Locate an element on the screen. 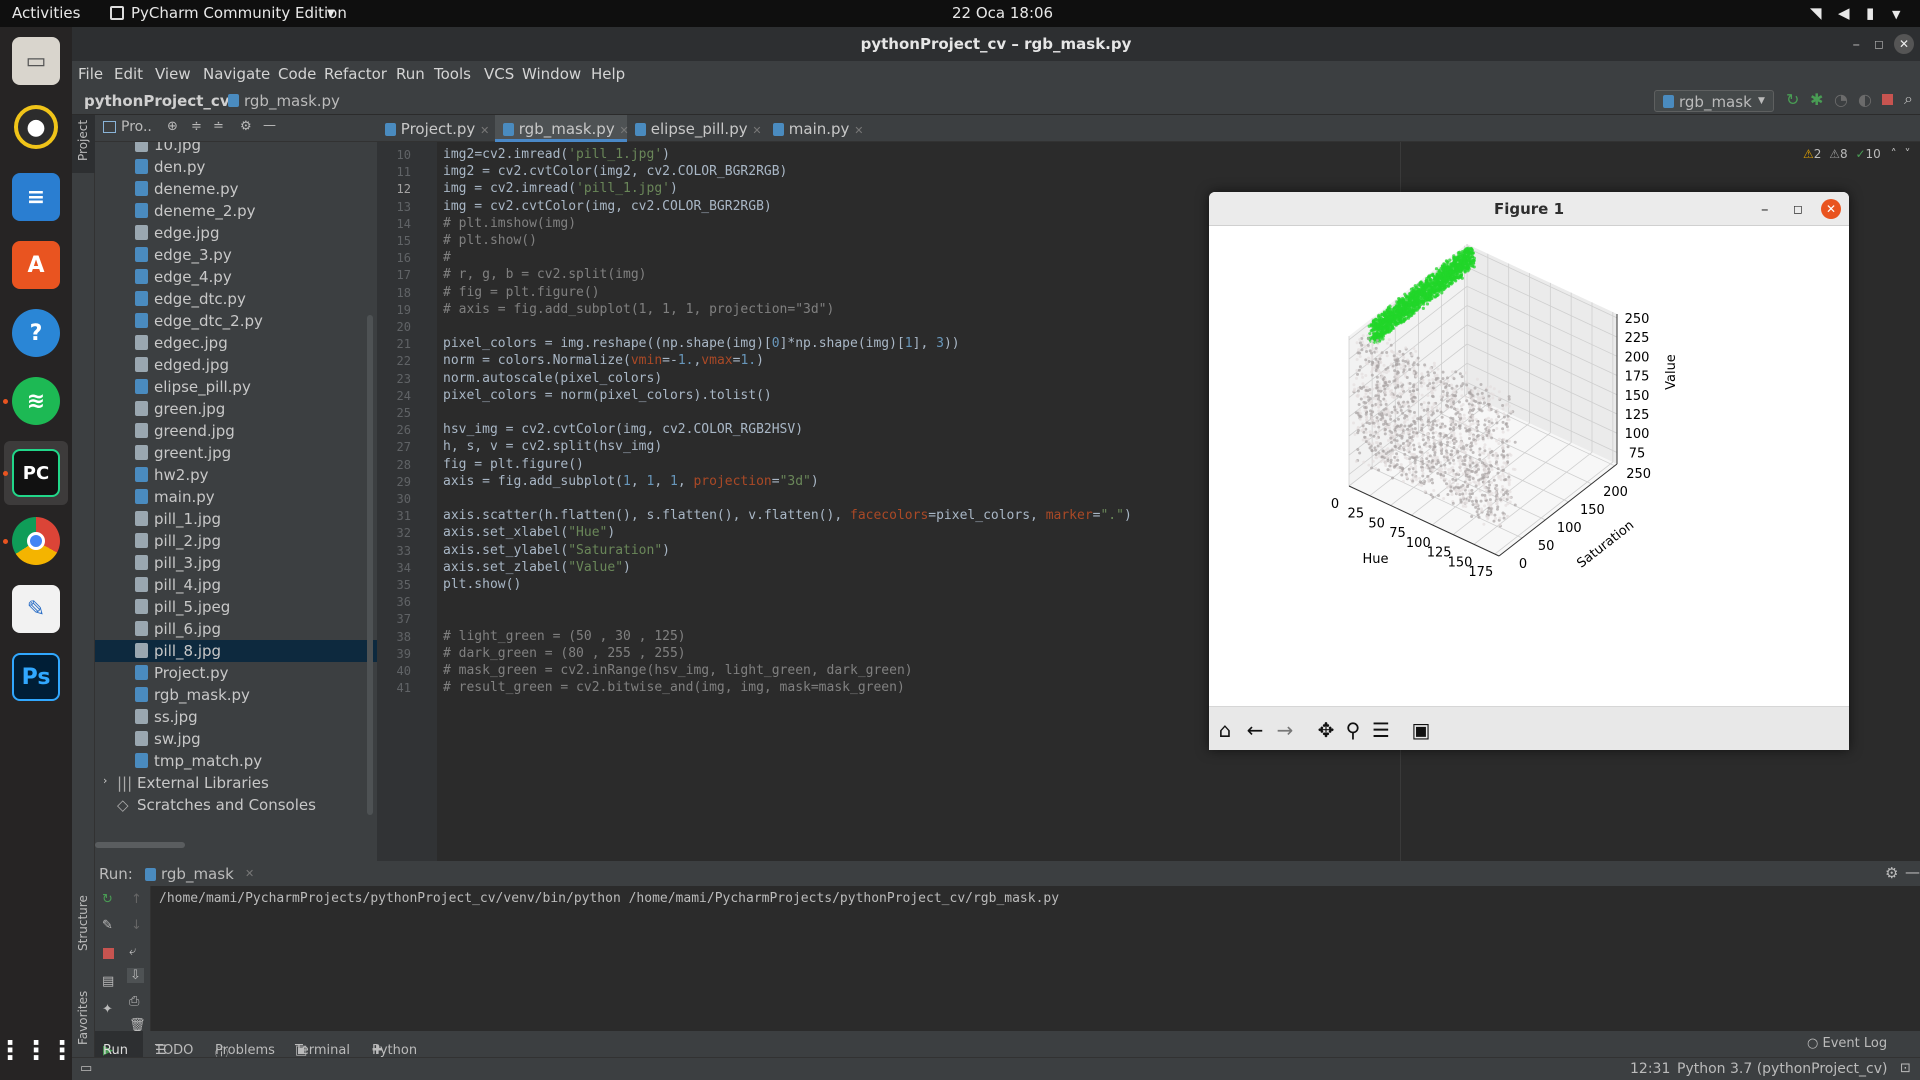 This screenshot has height=1080, width=1920. menu-window: Window is located at coordinates (551, 74).